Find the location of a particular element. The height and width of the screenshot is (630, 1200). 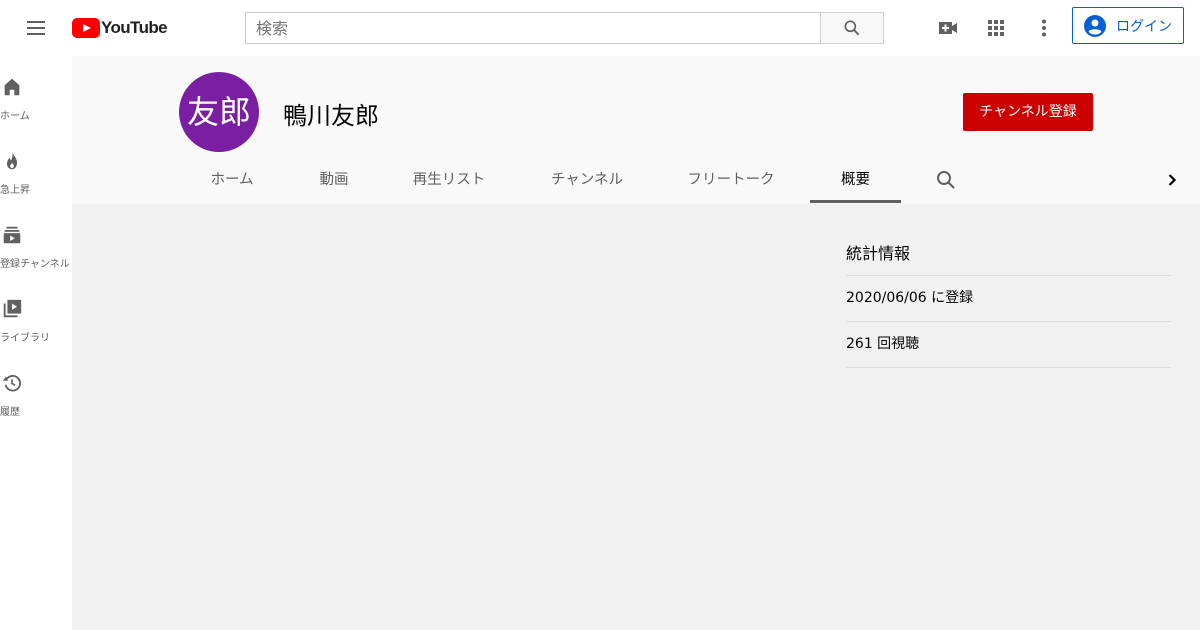

library-icon is located at coordinates (12, 308).